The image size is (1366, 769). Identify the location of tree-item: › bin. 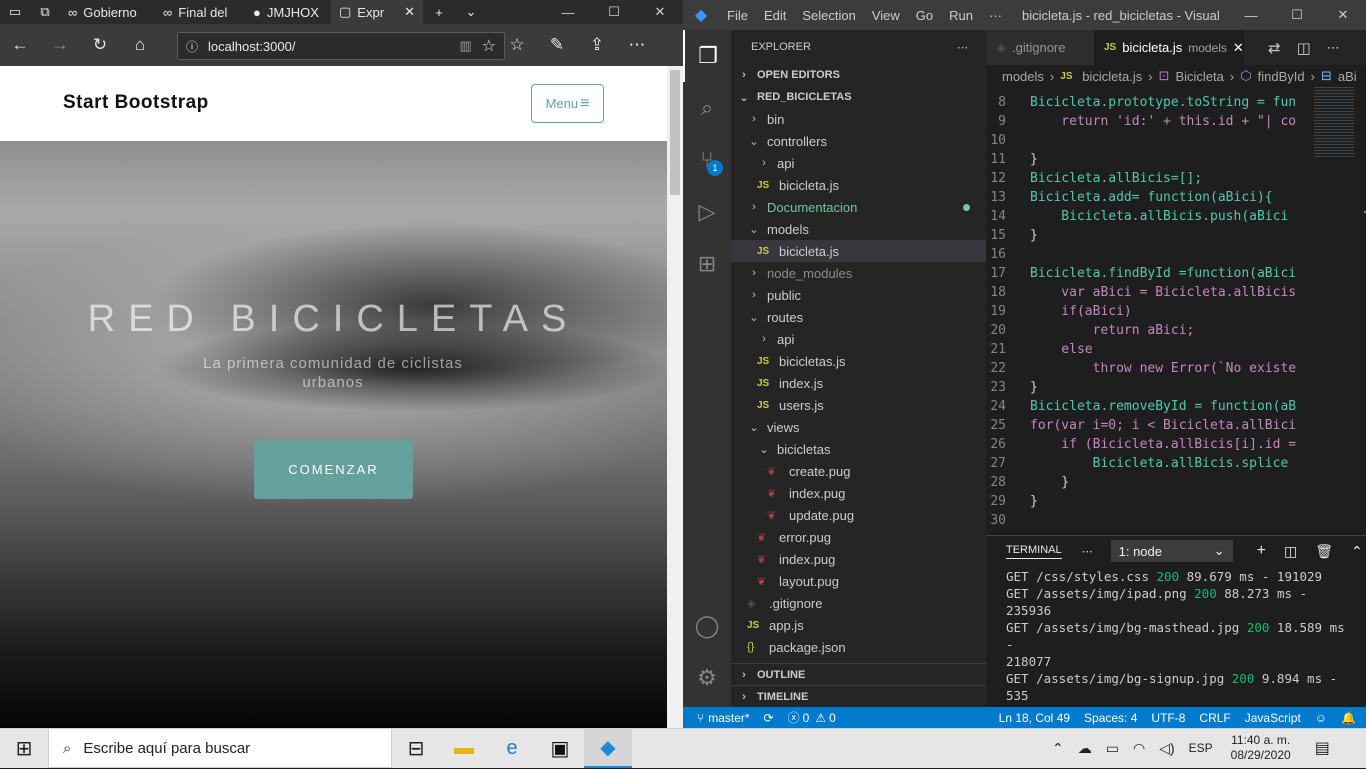
(858, 119).